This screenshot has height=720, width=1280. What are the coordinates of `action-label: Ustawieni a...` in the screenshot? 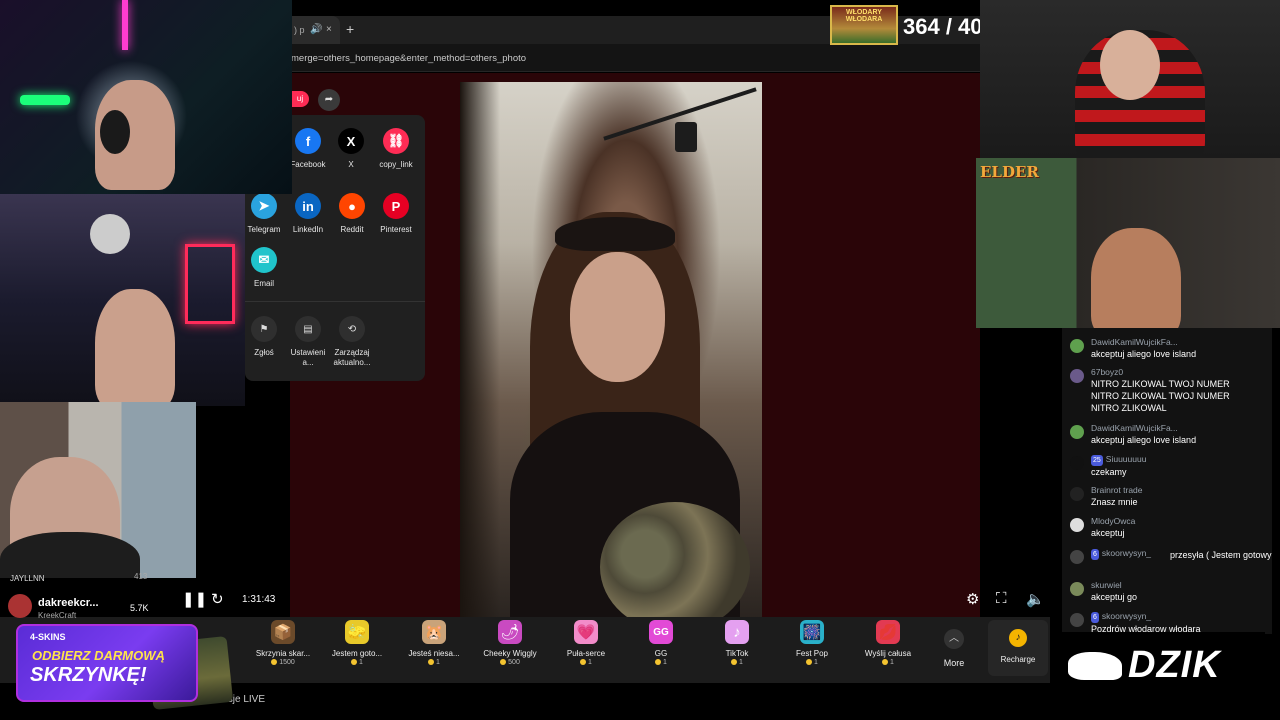 It's located at (308, 357).